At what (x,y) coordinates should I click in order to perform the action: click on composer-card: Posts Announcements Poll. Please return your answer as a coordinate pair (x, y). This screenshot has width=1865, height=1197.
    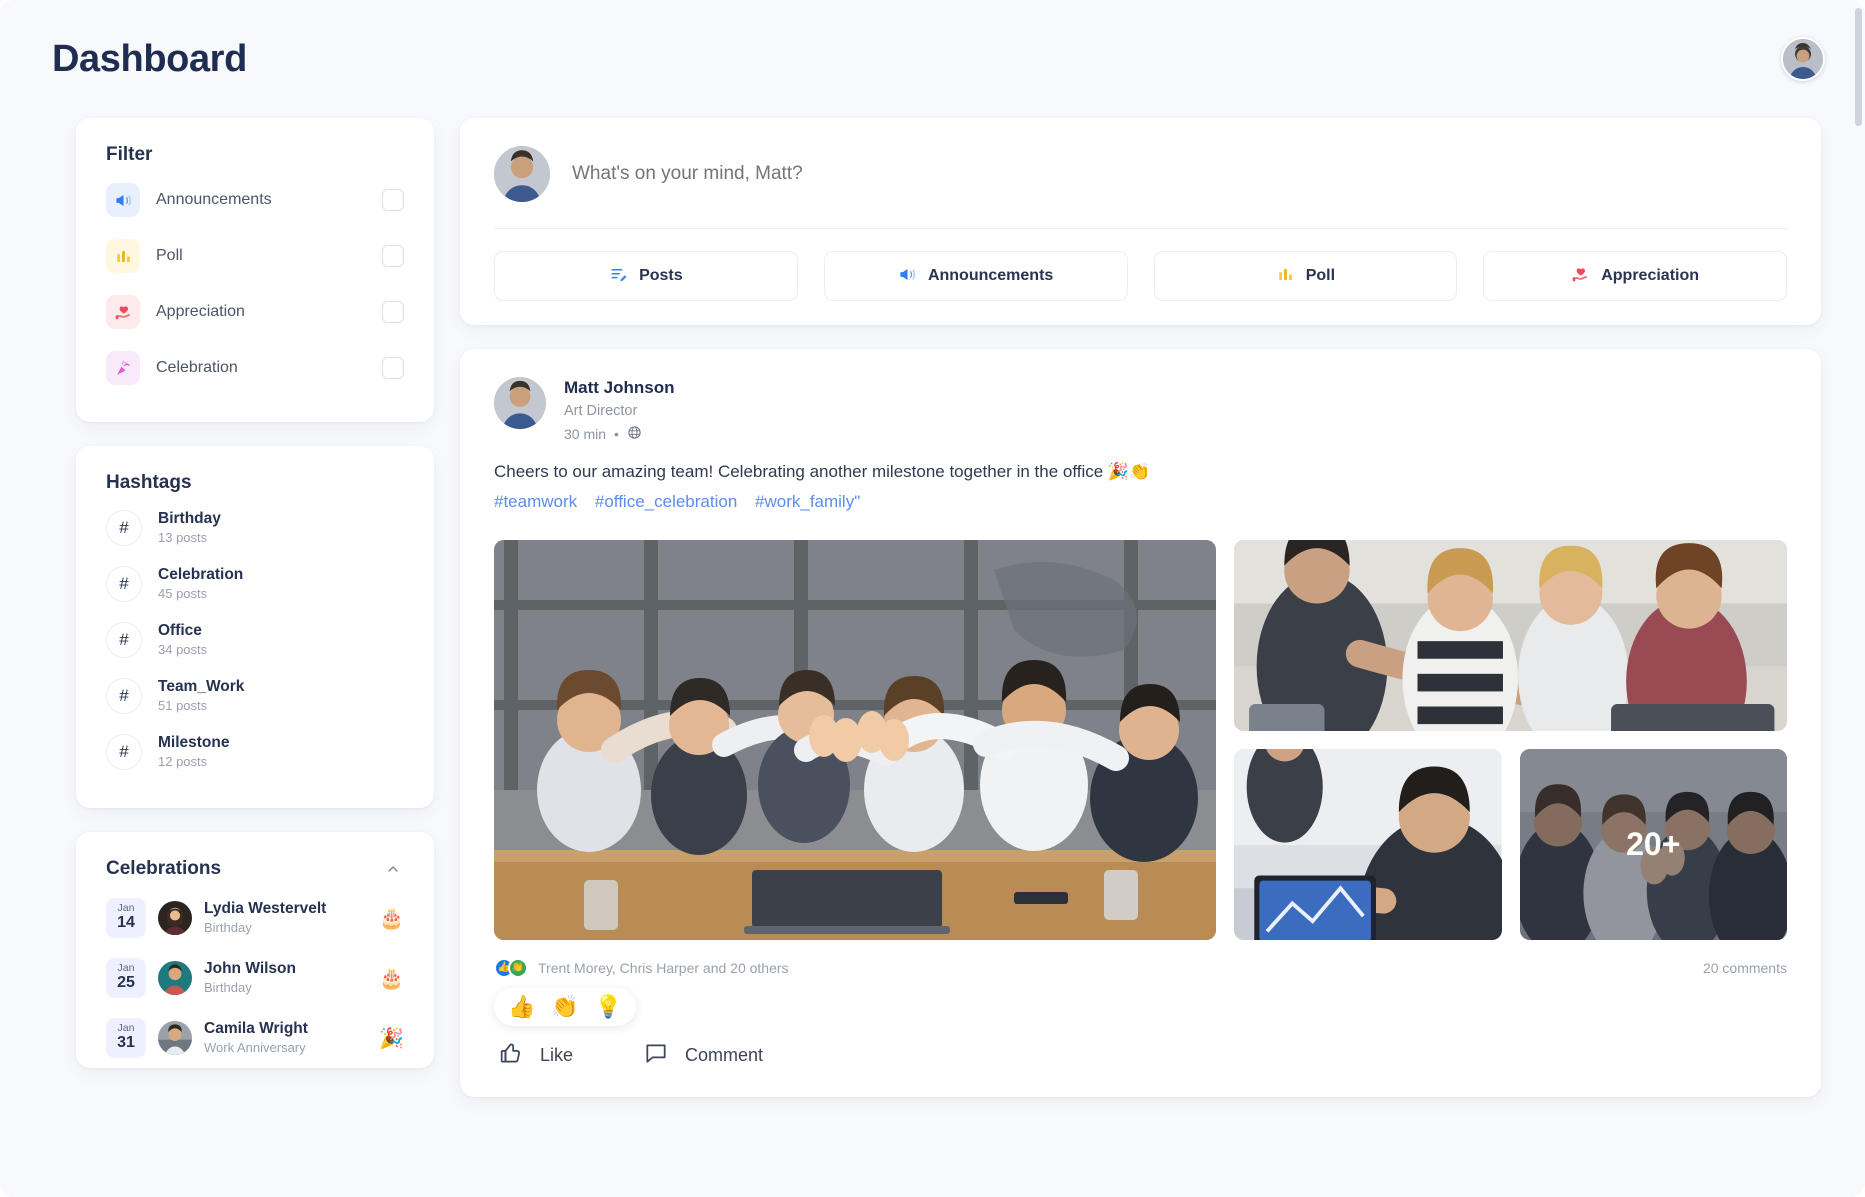
    Looking at the image, I should click on (1140, 221).